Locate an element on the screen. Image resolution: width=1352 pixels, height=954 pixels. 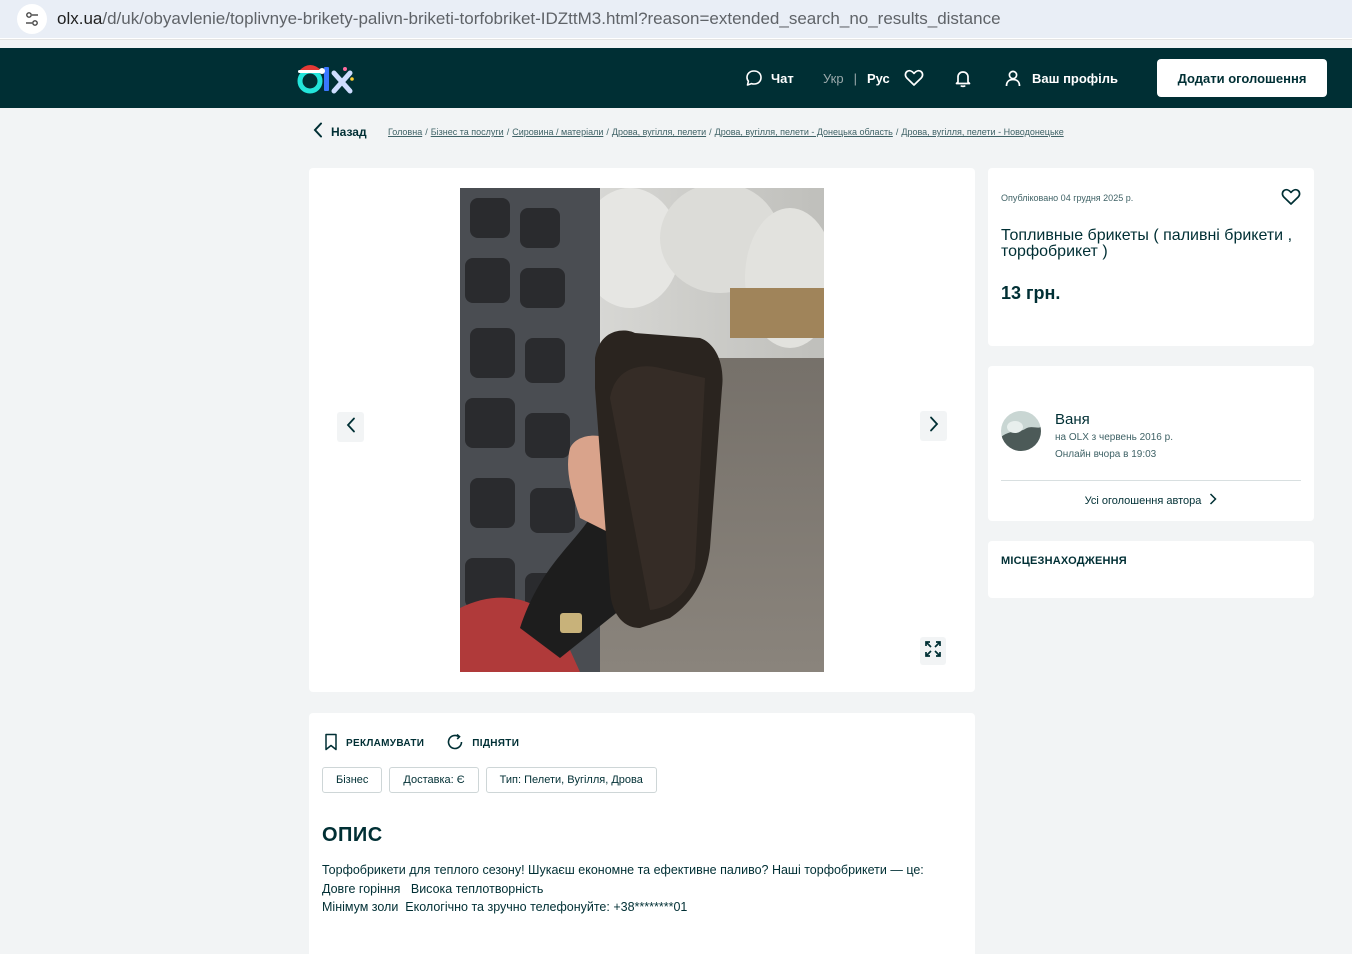
favorites-button is located at coordinates (914, 78).